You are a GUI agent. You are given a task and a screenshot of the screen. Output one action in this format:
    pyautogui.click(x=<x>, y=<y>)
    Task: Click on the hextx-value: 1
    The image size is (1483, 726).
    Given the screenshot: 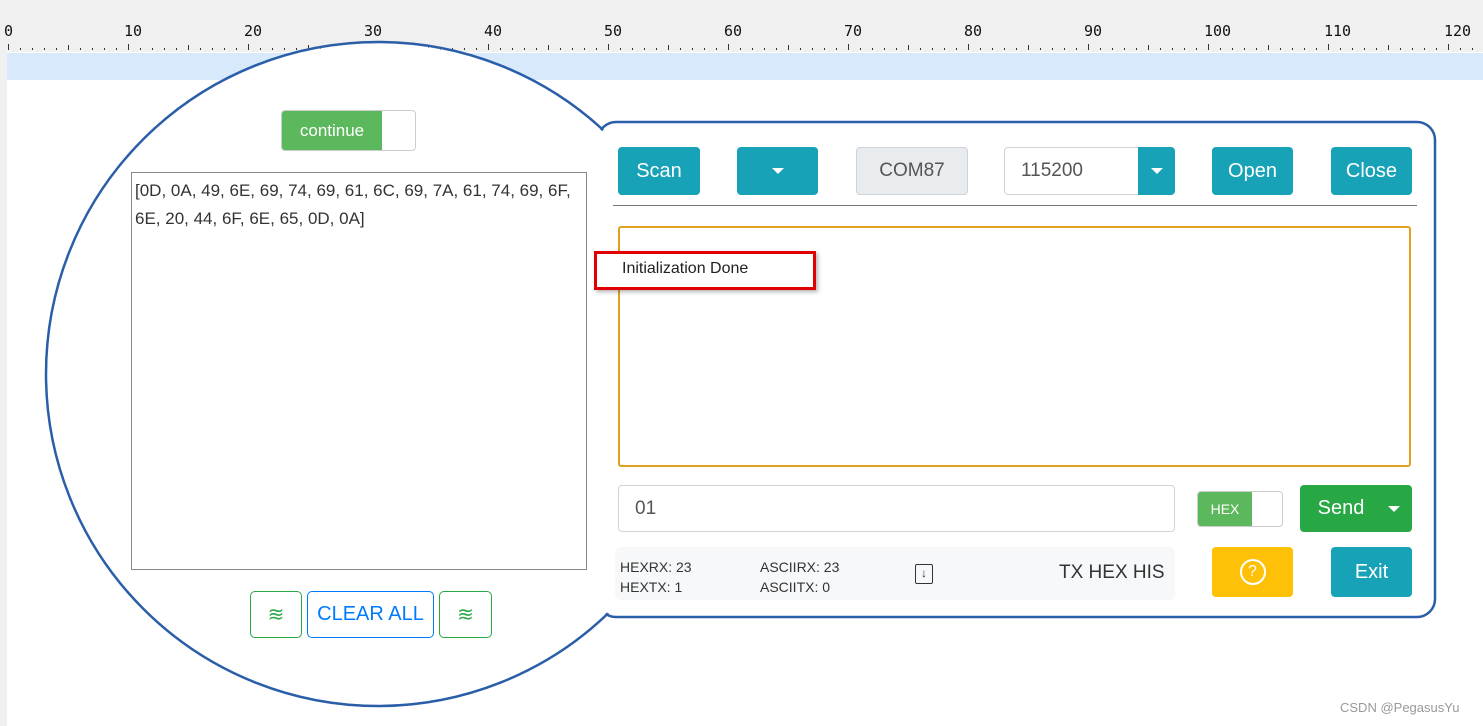 What is the action you would take?
    pyautogui.click(x=678, y=587)
    